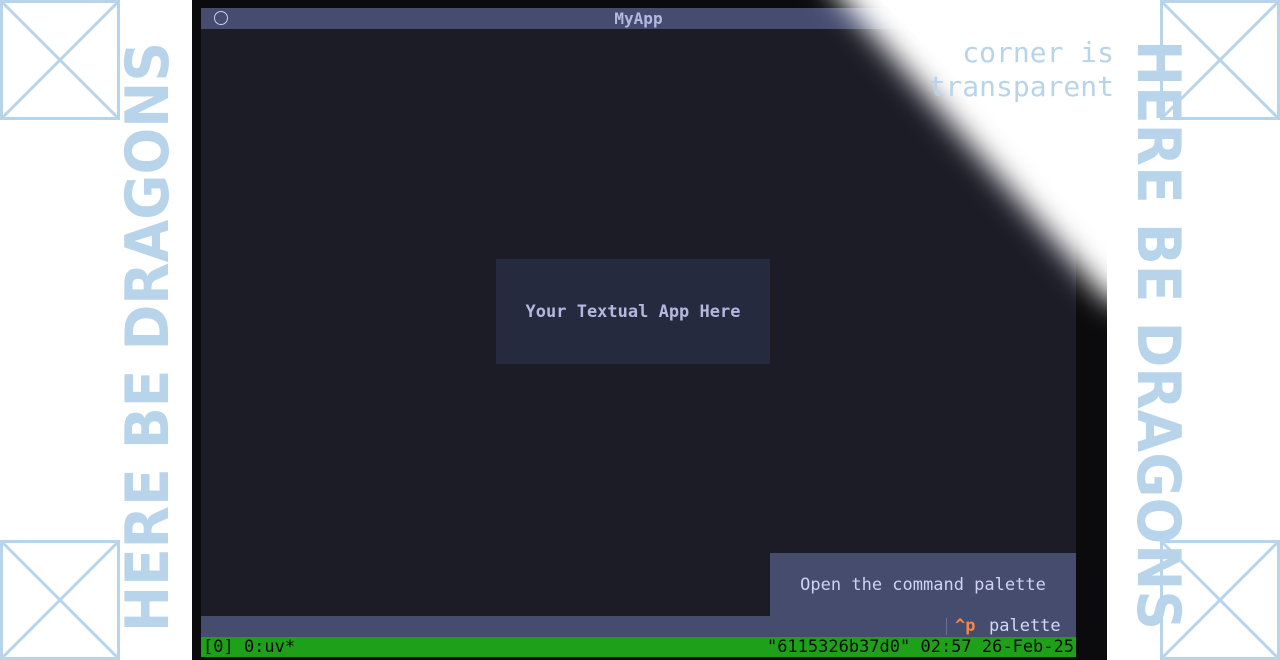  I want to click on palette-shortcut-key: ^p, so click(965, 626).